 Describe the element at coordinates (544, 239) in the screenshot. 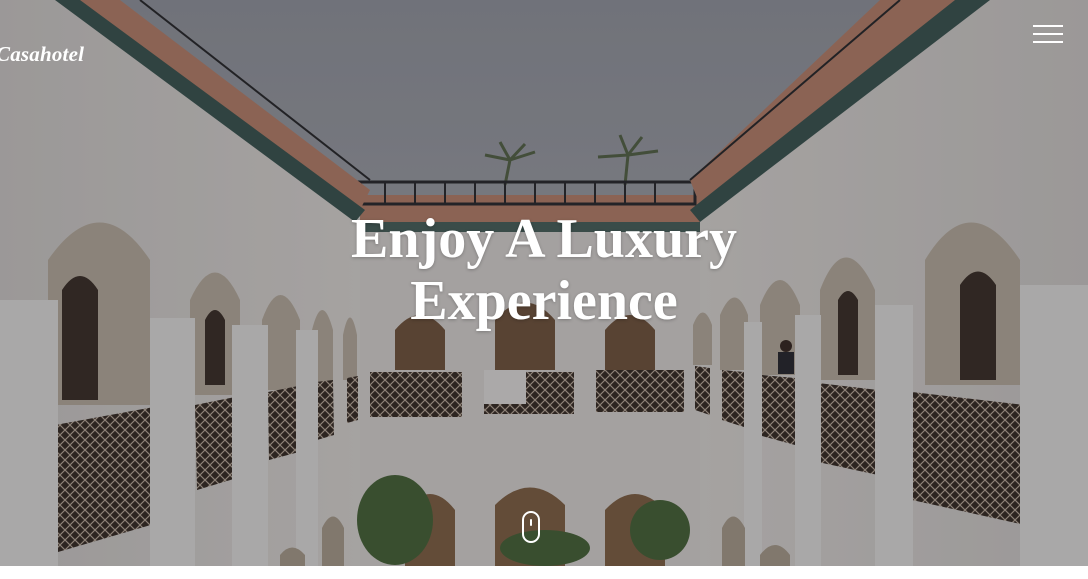

I see `hero-headline-line1: Enjoy A Luxury` at that location.